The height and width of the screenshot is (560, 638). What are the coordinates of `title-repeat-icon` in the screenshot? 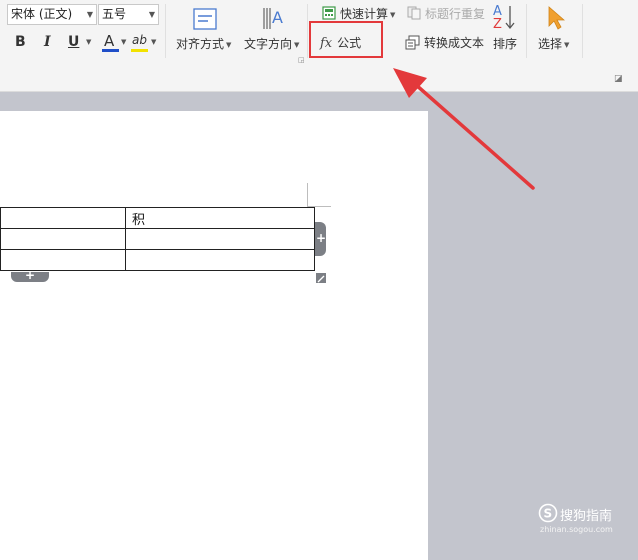 It's located at (414, 13).